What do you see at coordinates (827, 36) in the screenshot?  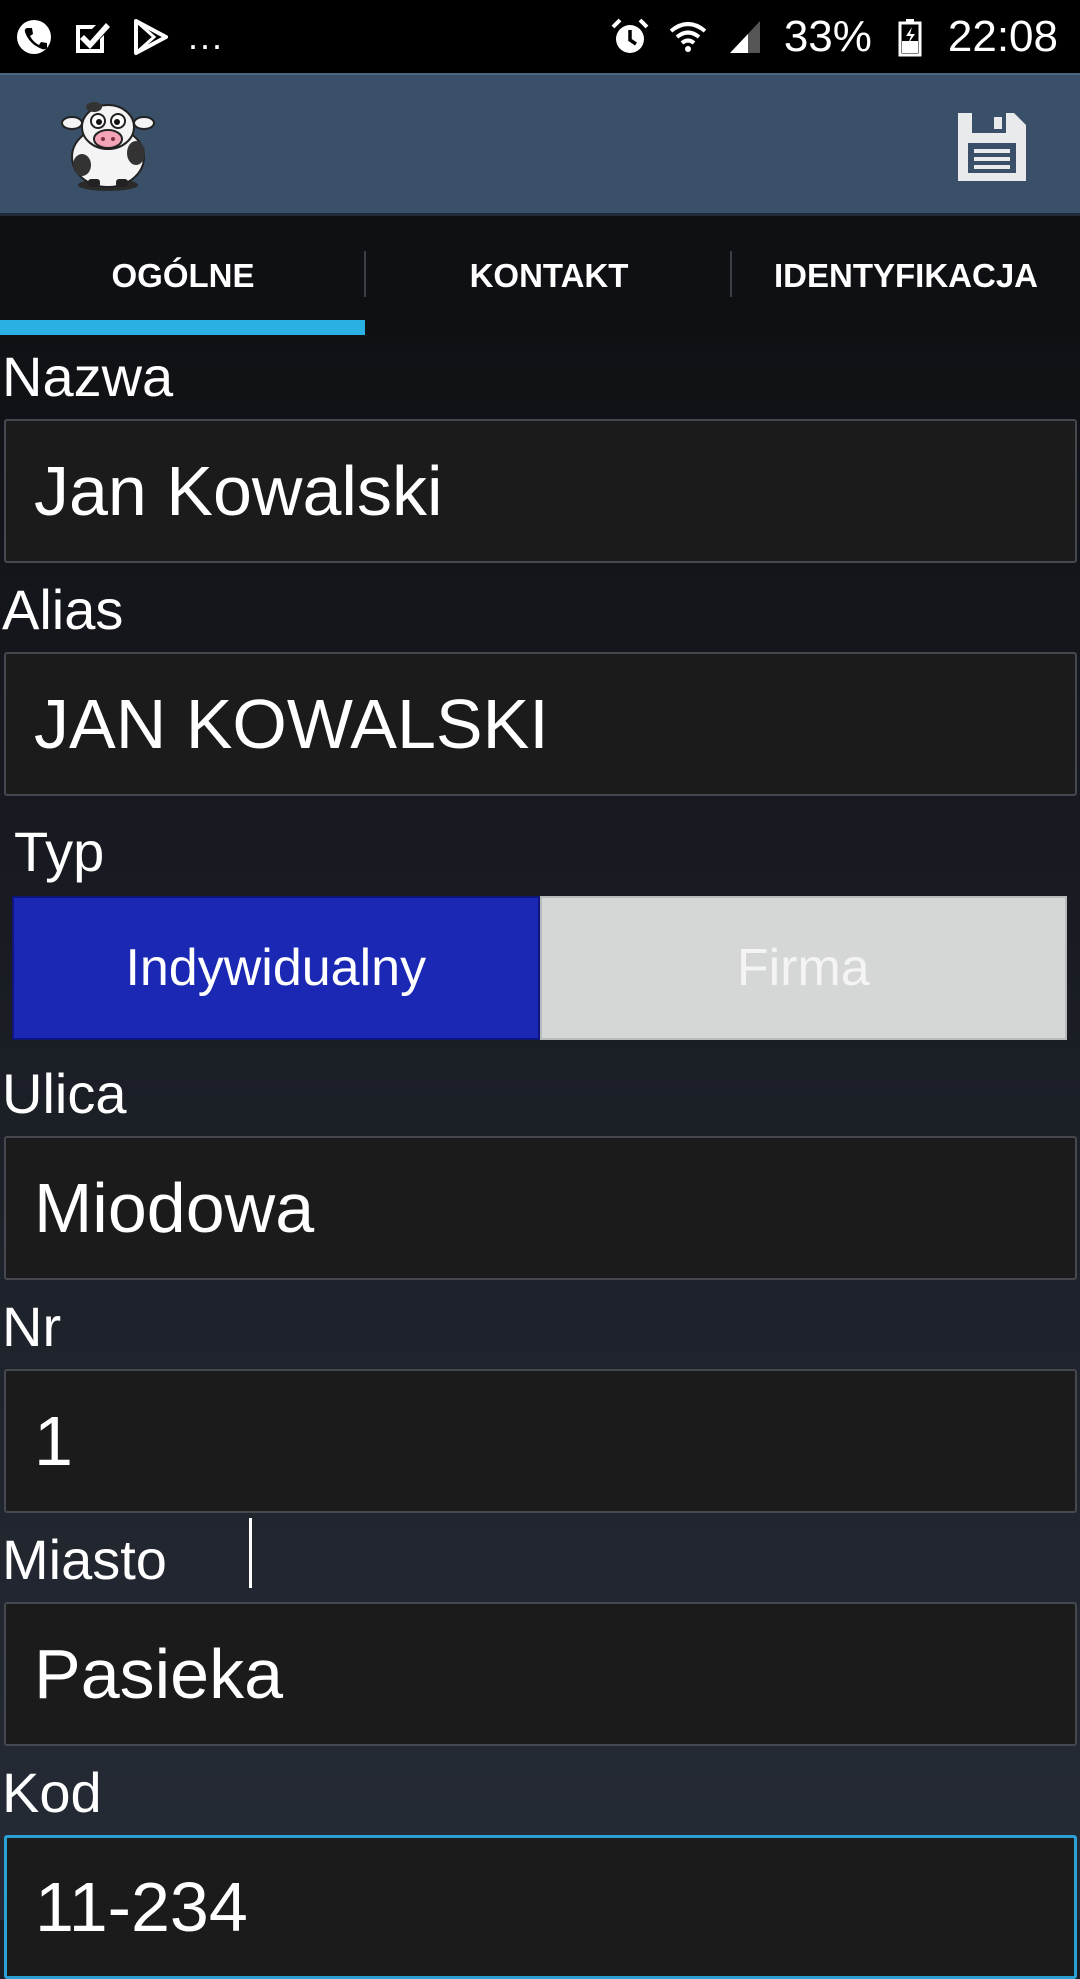 I see `battery-percent: 33%` at bounding box center [827, 36].